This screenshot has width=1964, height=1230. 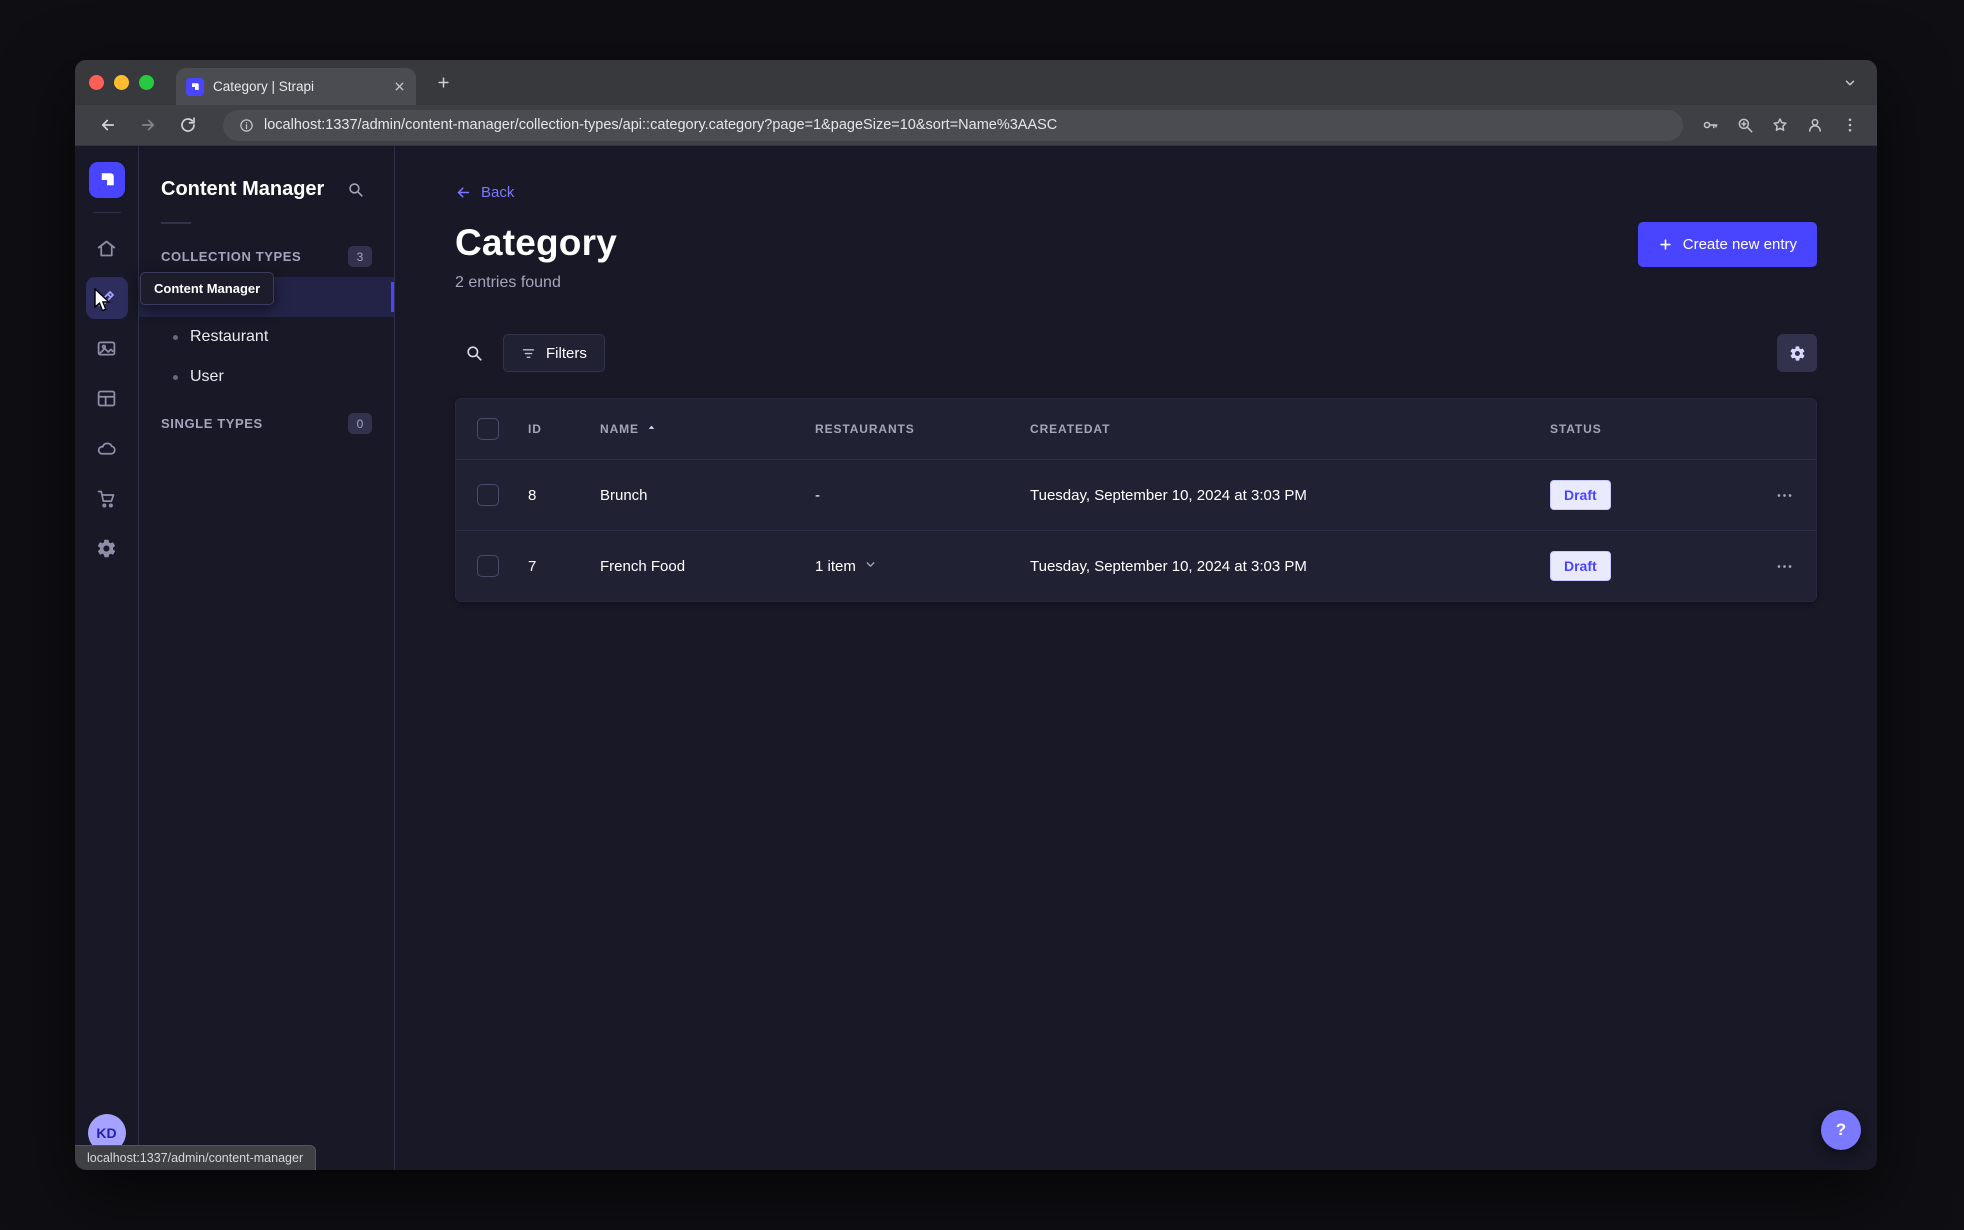 What do you see at coordinates (246, 125) in the screenshot?
I see `page-info-icon` at bounding box center [246, 125].